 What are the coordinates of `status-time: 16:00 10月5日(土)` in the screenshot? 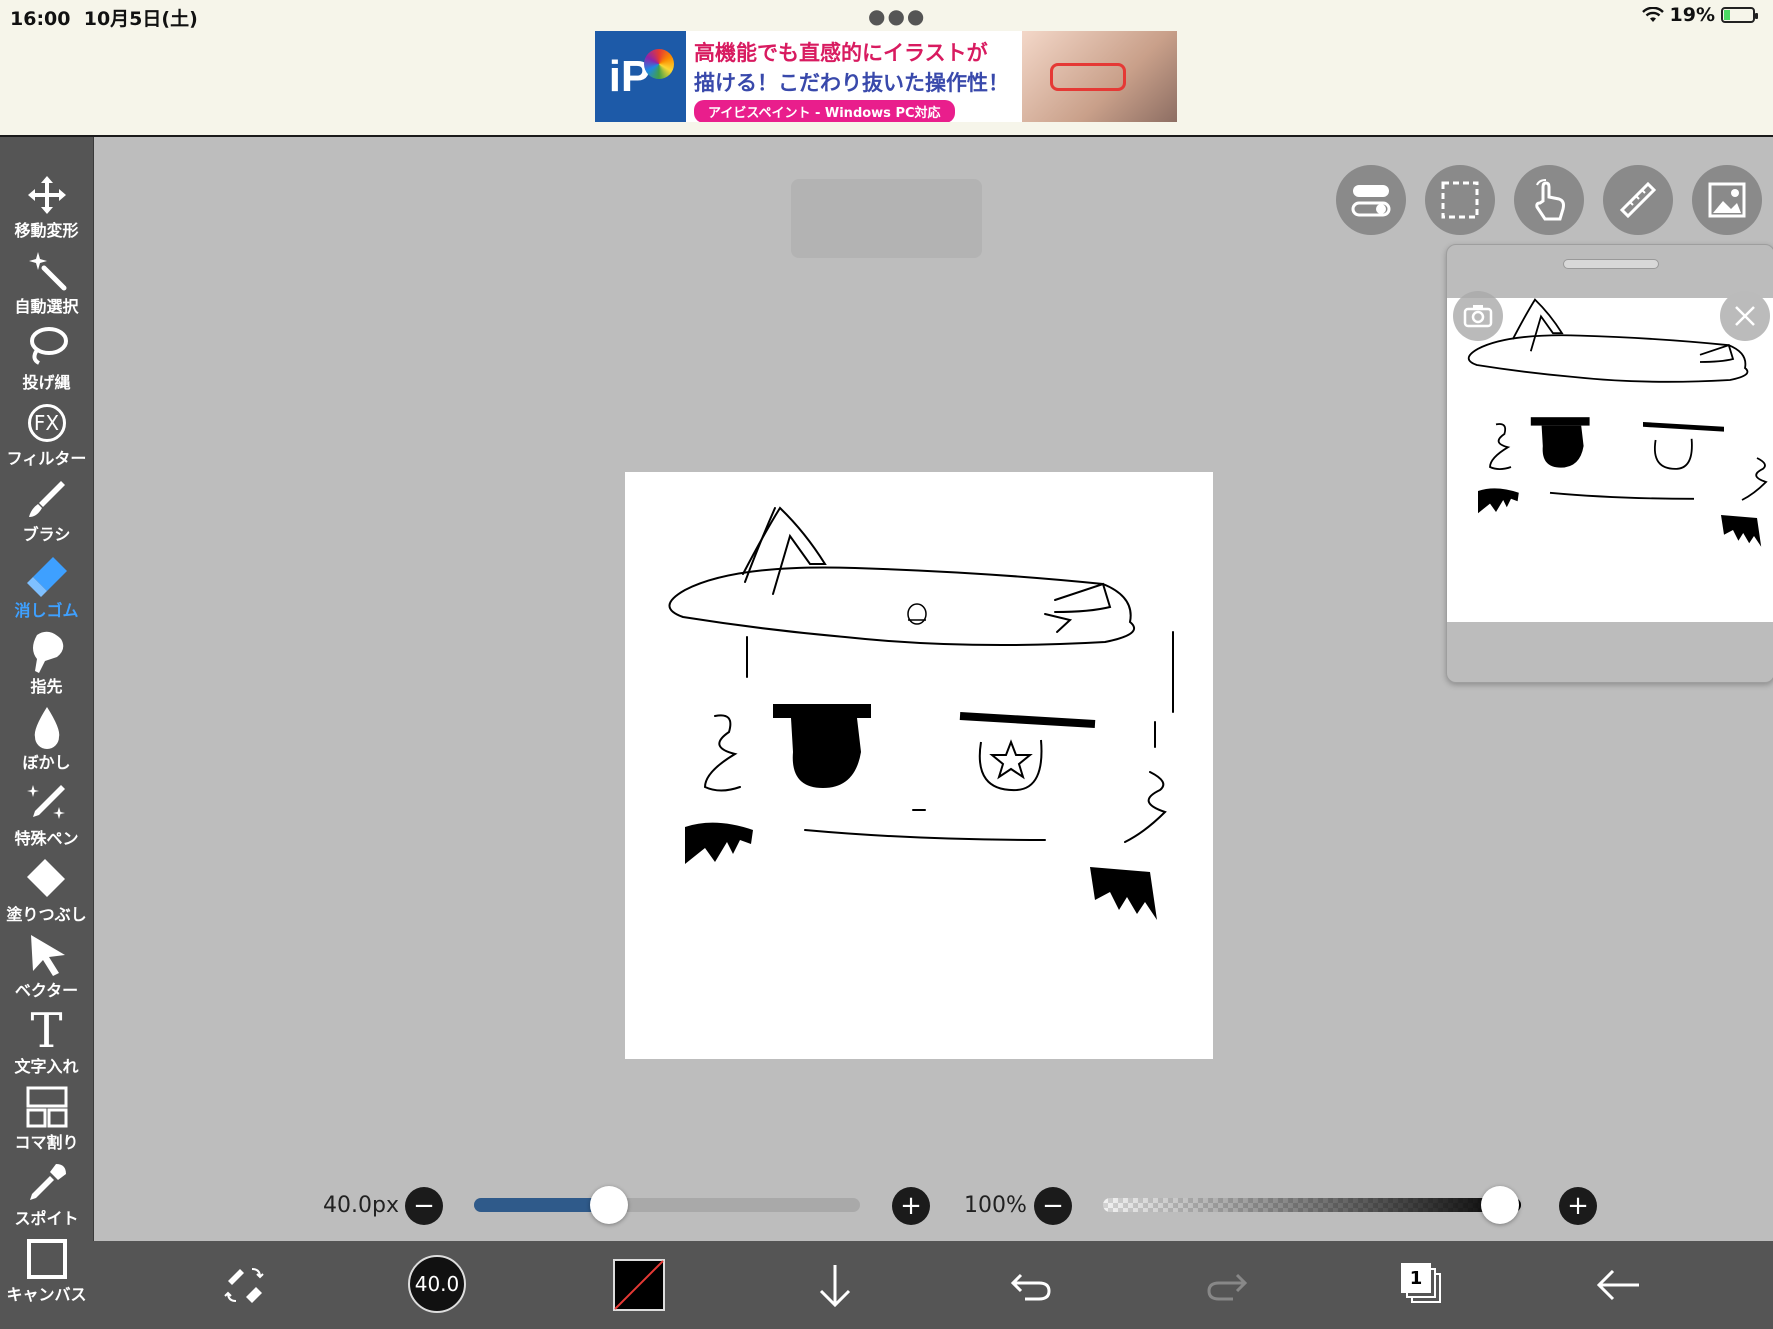 It's located at (104, 19).